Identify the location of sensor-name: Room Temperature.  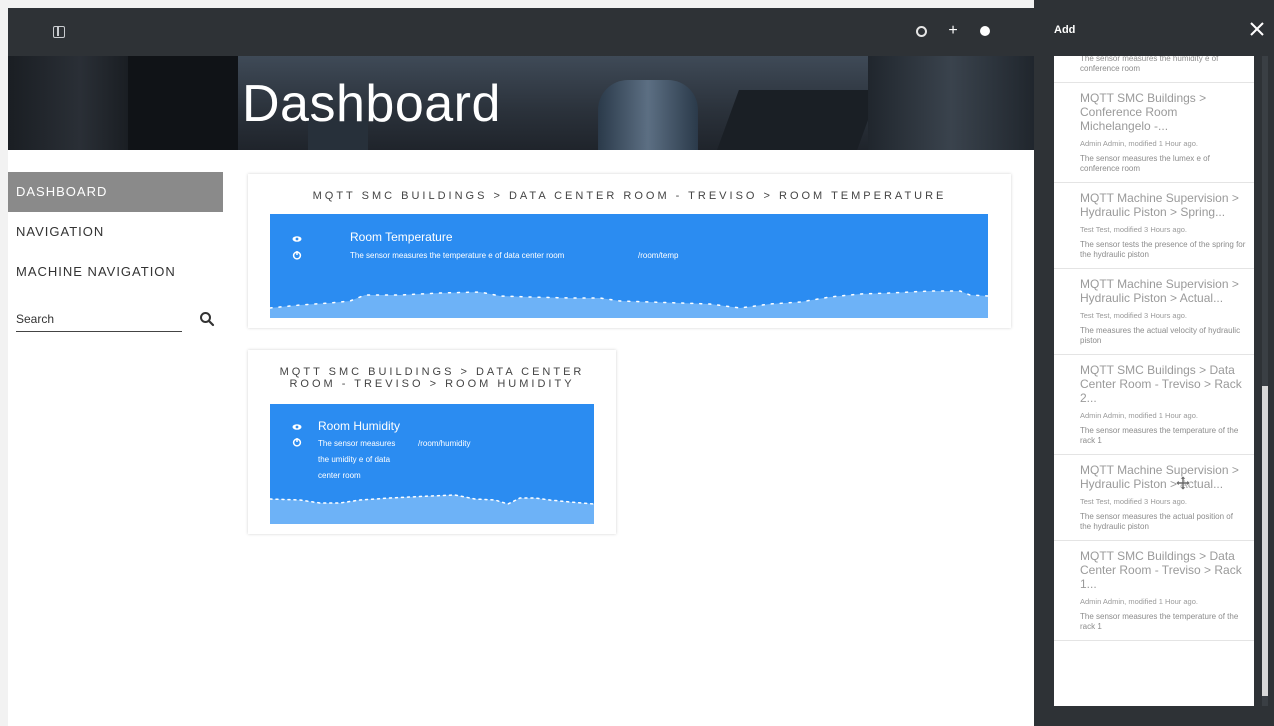
(401, 237).